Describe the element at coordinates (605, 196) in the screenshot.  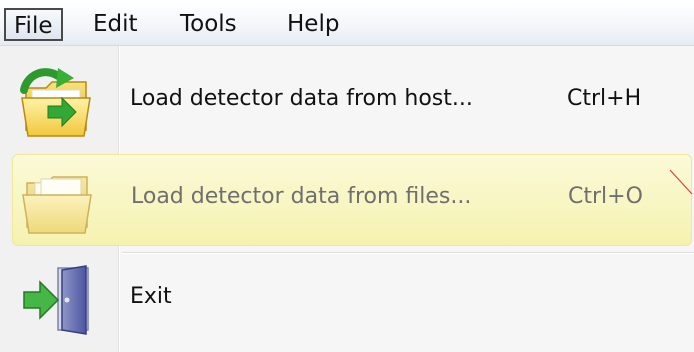
I see `menu-item-shortcut: Ctrl+O` at that location.